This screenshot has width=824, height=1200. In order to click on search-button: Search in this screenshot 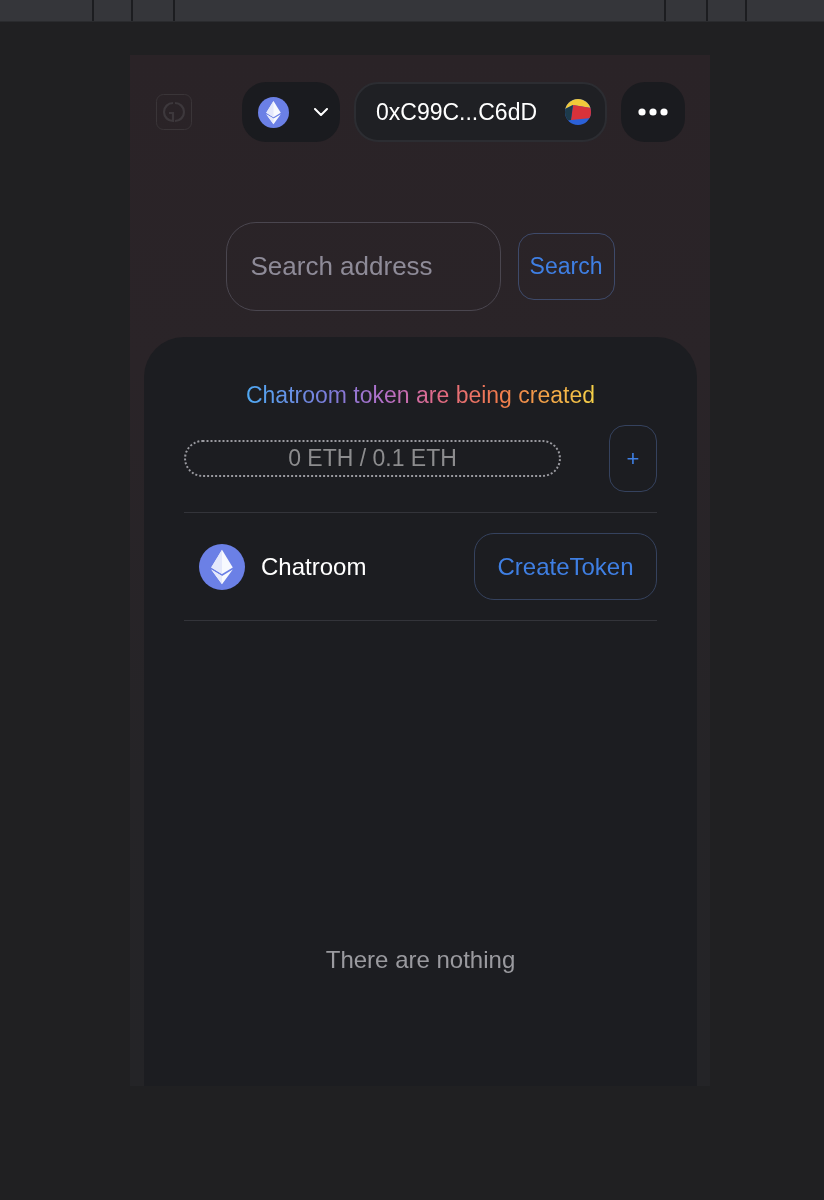, I will do `click(566, 266)`.